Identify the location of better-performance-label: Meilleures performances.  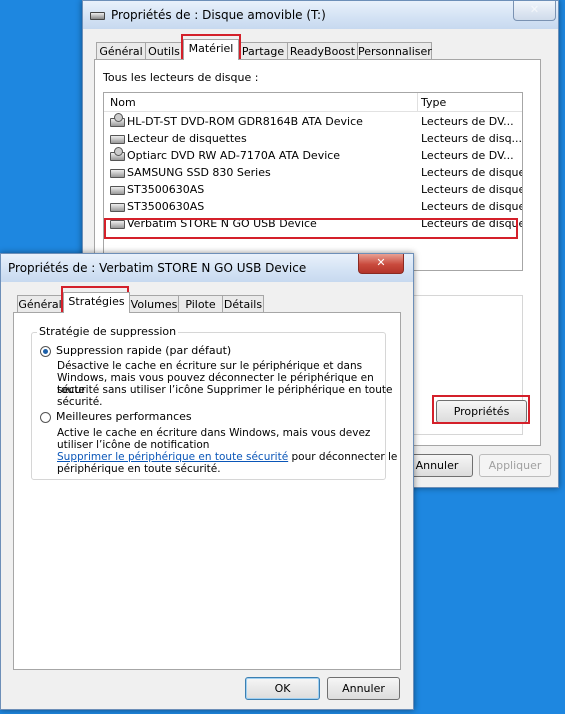
(124, 416).